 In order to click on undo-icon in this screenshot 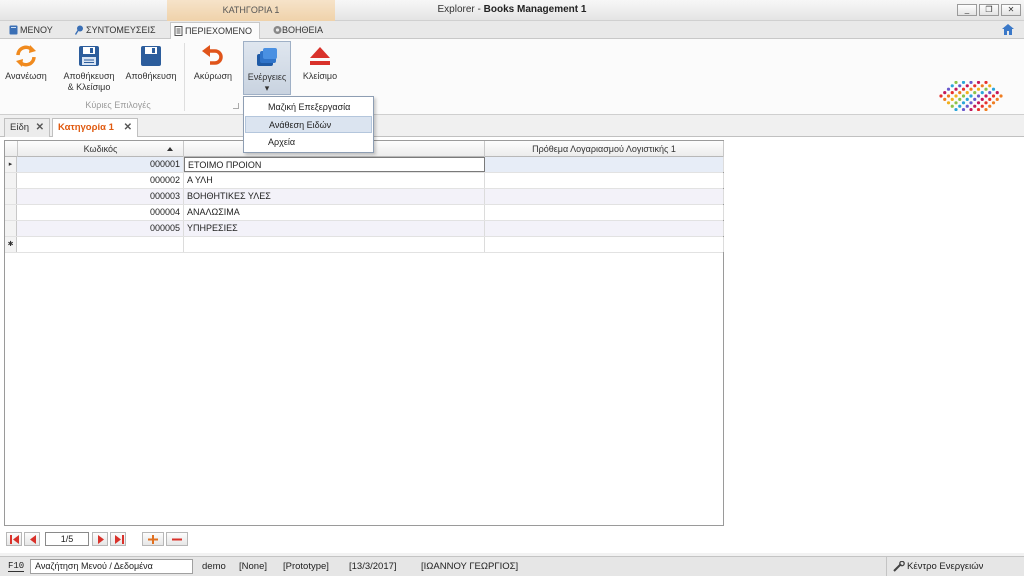, I will do `click(212, 55)`.